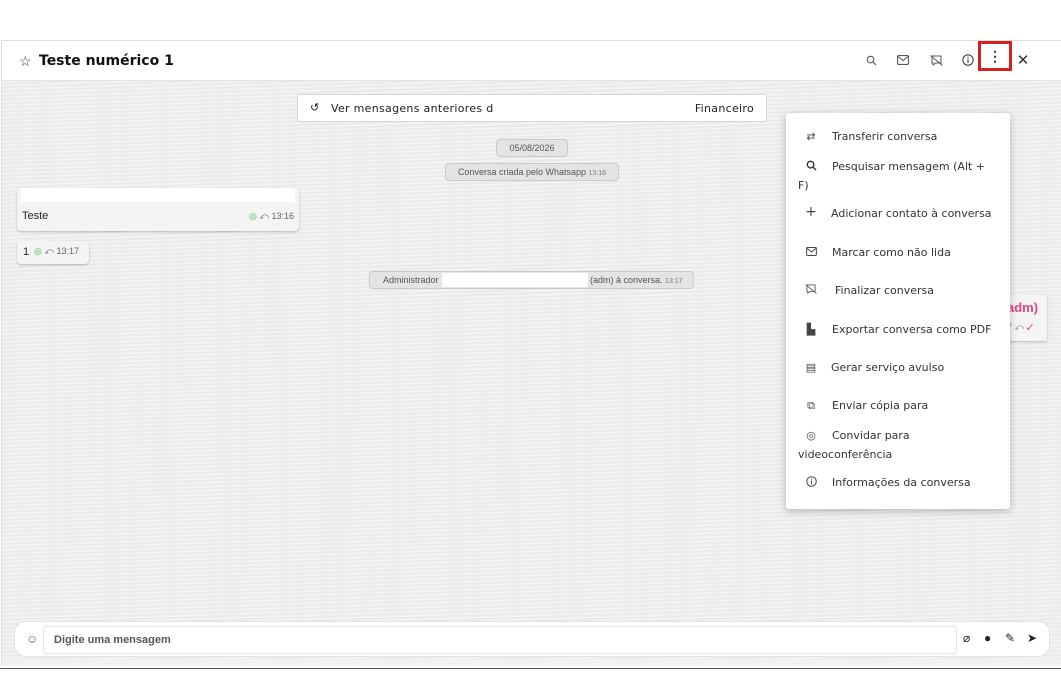 The height and width of the screenshot is (673, 1061). I want to click on sender-name: adm), so click(1023, 307).